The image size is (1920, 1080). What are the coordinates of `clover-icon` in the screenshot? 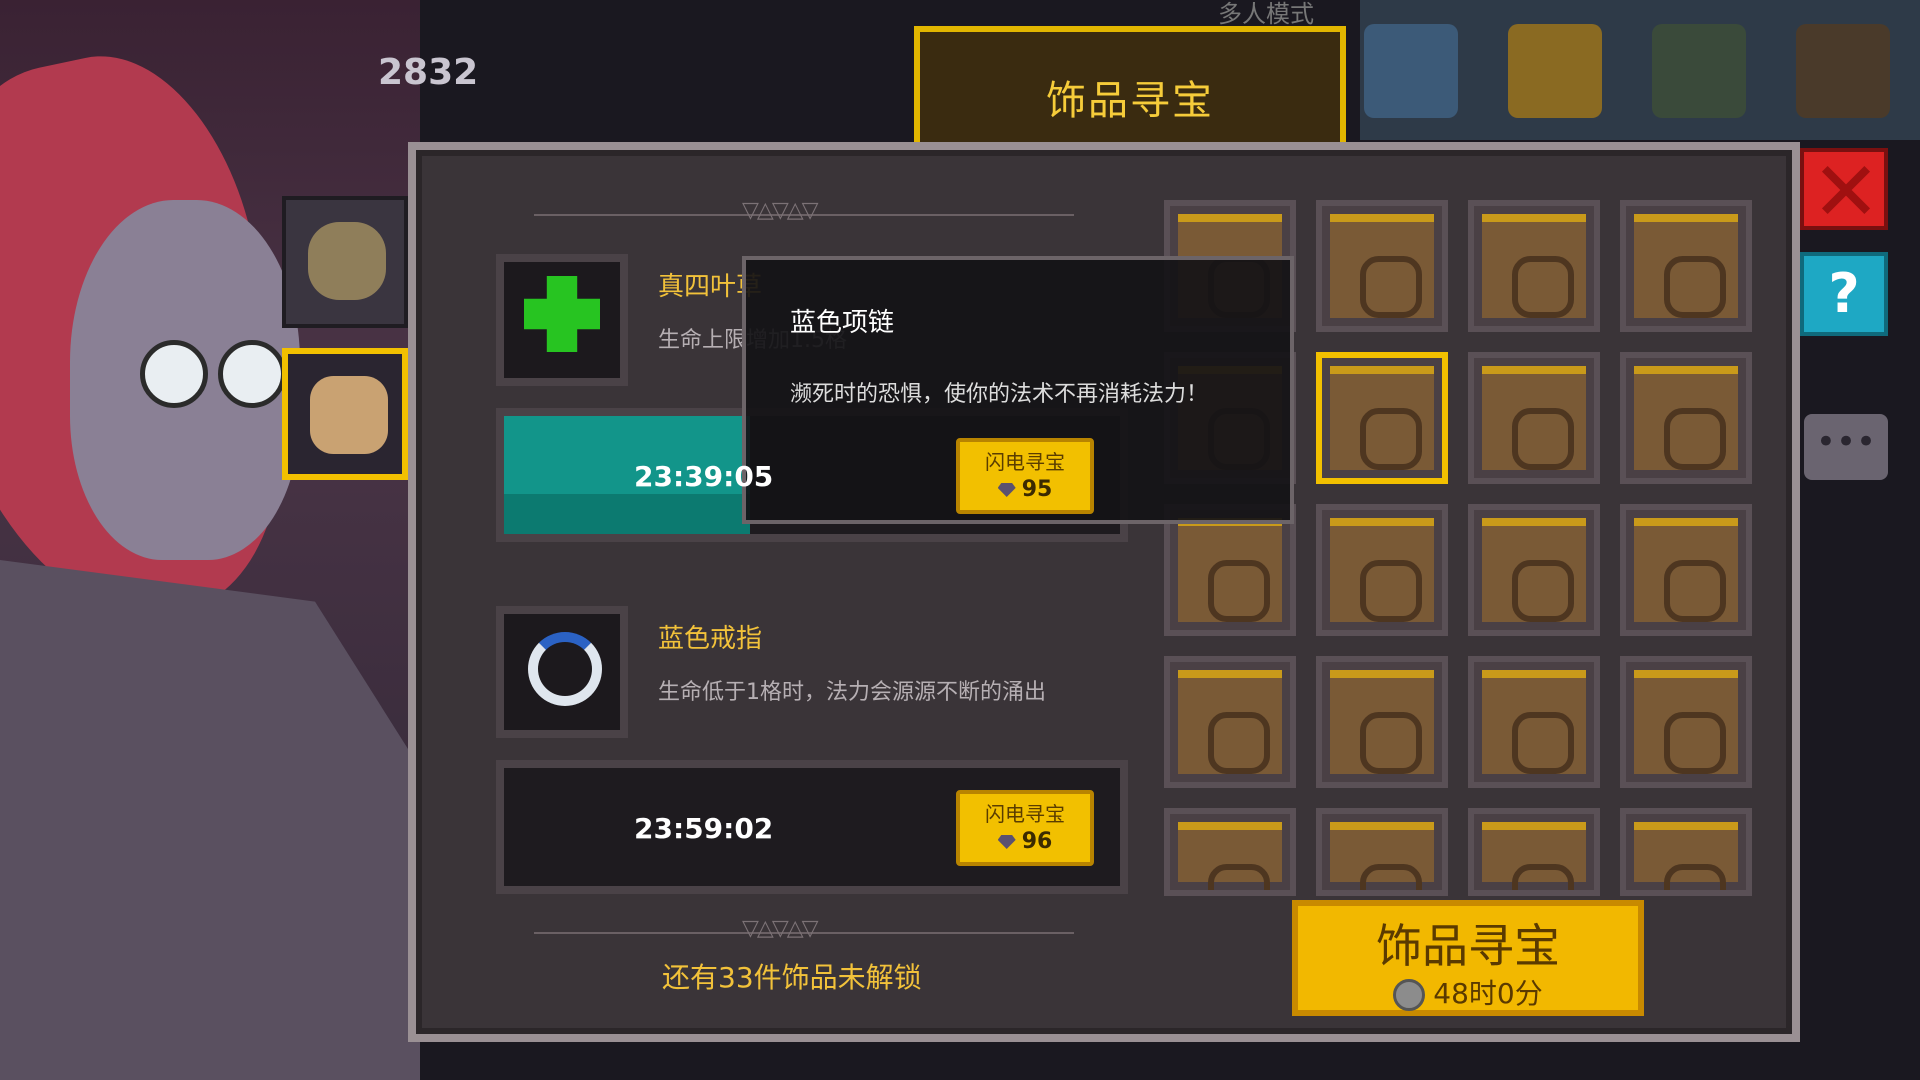 It's located at (562, 314).